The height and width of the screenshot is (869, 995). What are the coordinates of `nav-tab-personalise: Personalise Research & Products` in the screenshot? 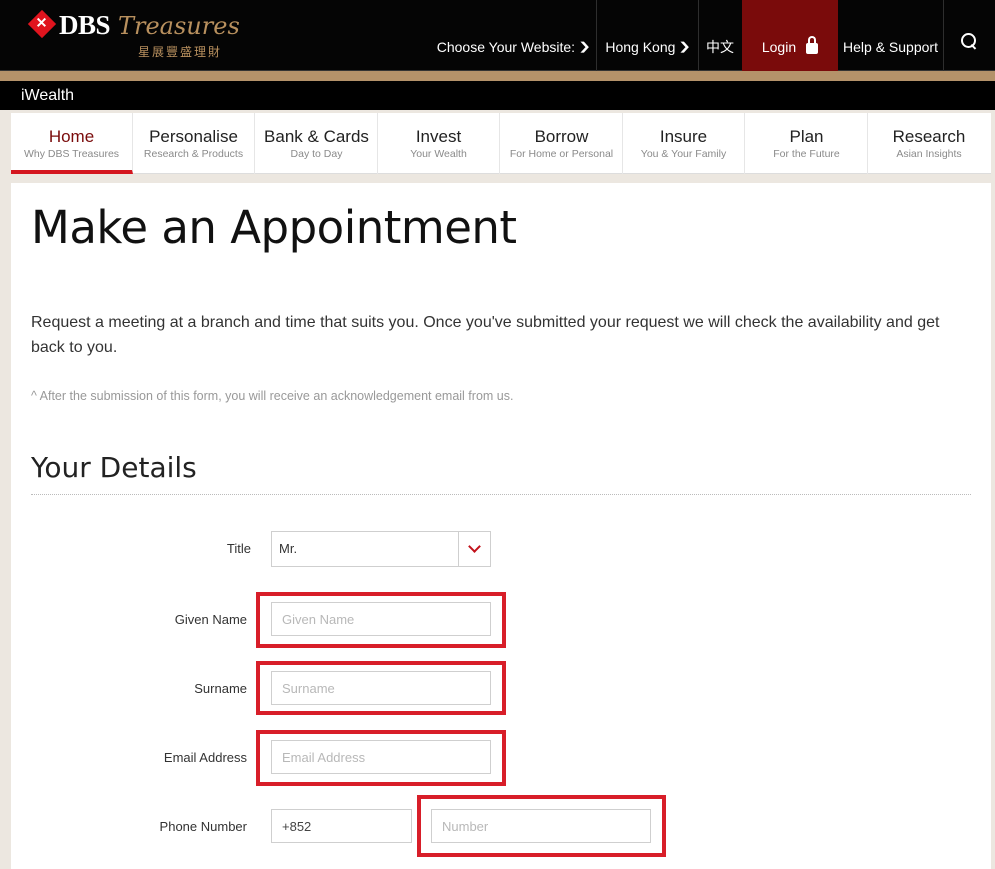 It's located at (194, 143).